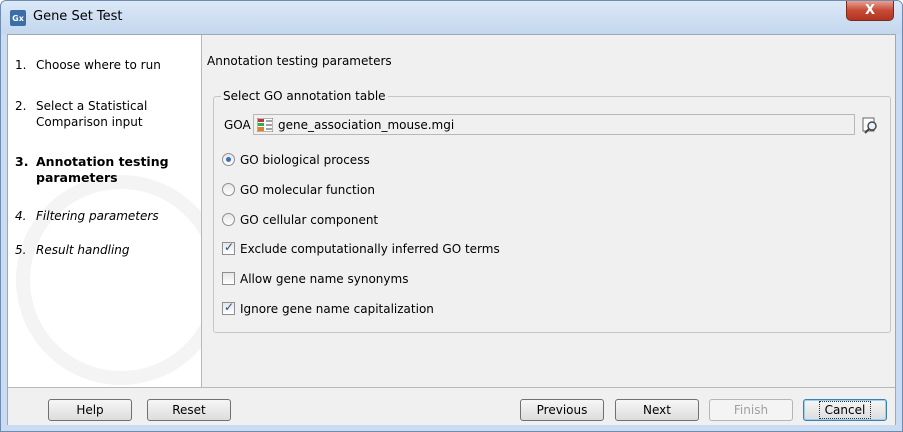 The image size is (903, 432). Describe the element at coordinates (21, 250) in the screenshot. I see `step-number: 5.` at that location.